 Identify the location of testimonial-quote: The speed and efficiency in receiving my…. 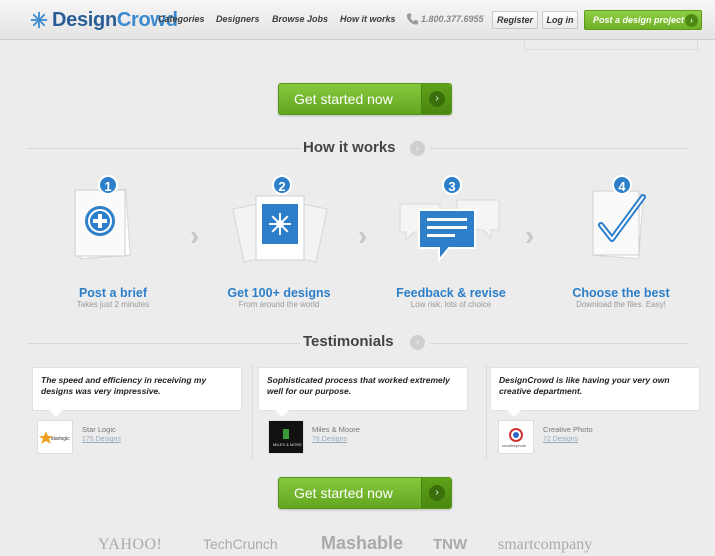
(137, 392).